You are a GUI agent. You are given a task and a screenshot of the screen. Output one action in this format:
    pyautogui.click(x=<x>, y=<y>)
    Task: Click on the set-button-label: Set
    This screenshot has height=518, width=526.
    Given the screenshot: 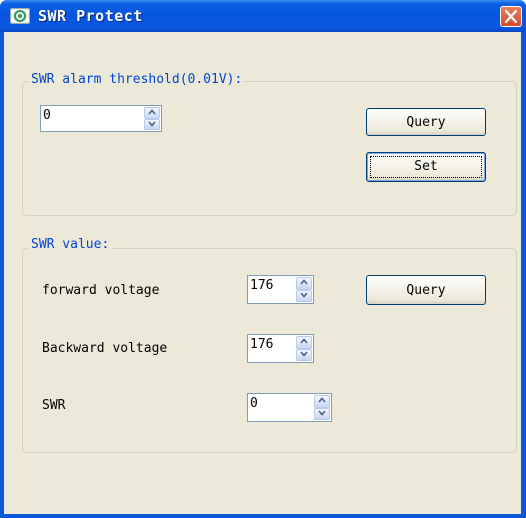 What is the action you would take?
    pyautogui.click(x=426, y=166)
    